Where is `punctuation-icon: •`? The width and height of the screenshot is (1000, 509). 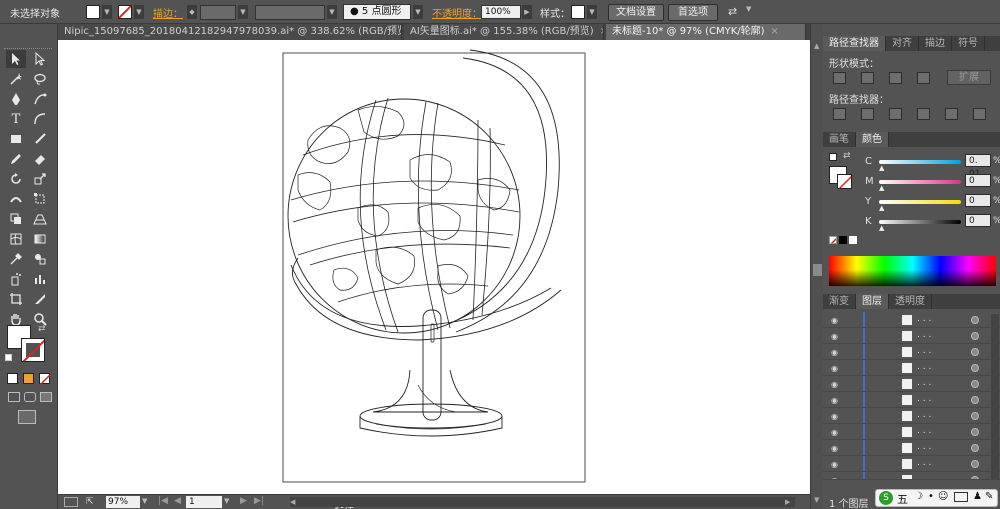 punctuation-icon: • is located at coordinates (931, 496).